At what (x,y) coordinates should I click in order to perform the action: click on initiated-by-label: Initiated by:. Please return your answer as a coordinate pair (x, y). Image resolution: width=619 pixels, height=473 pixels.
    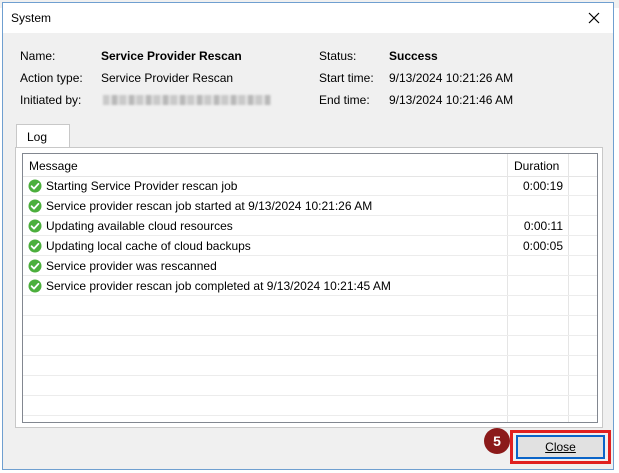
    Looking at the image, I should click on (51, 100).